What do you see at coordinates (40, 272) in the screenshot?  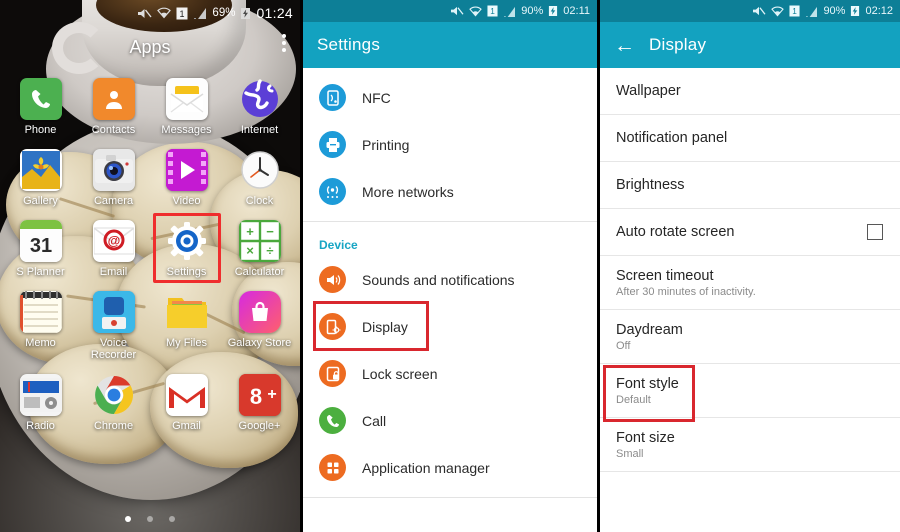 I see `app-label: S Planner` at bounding box center [40, 272].